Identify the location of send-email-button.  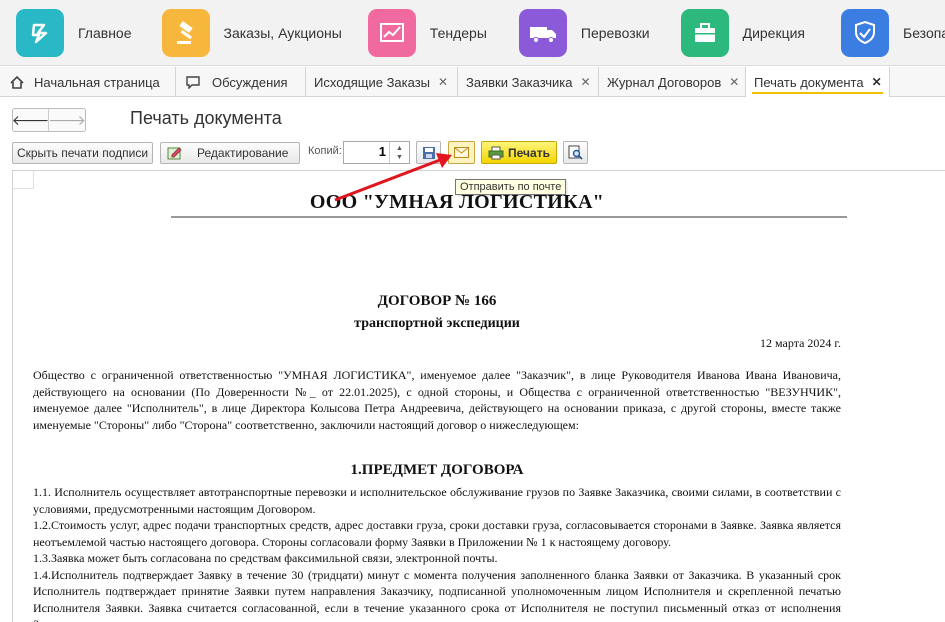
(461, 152).